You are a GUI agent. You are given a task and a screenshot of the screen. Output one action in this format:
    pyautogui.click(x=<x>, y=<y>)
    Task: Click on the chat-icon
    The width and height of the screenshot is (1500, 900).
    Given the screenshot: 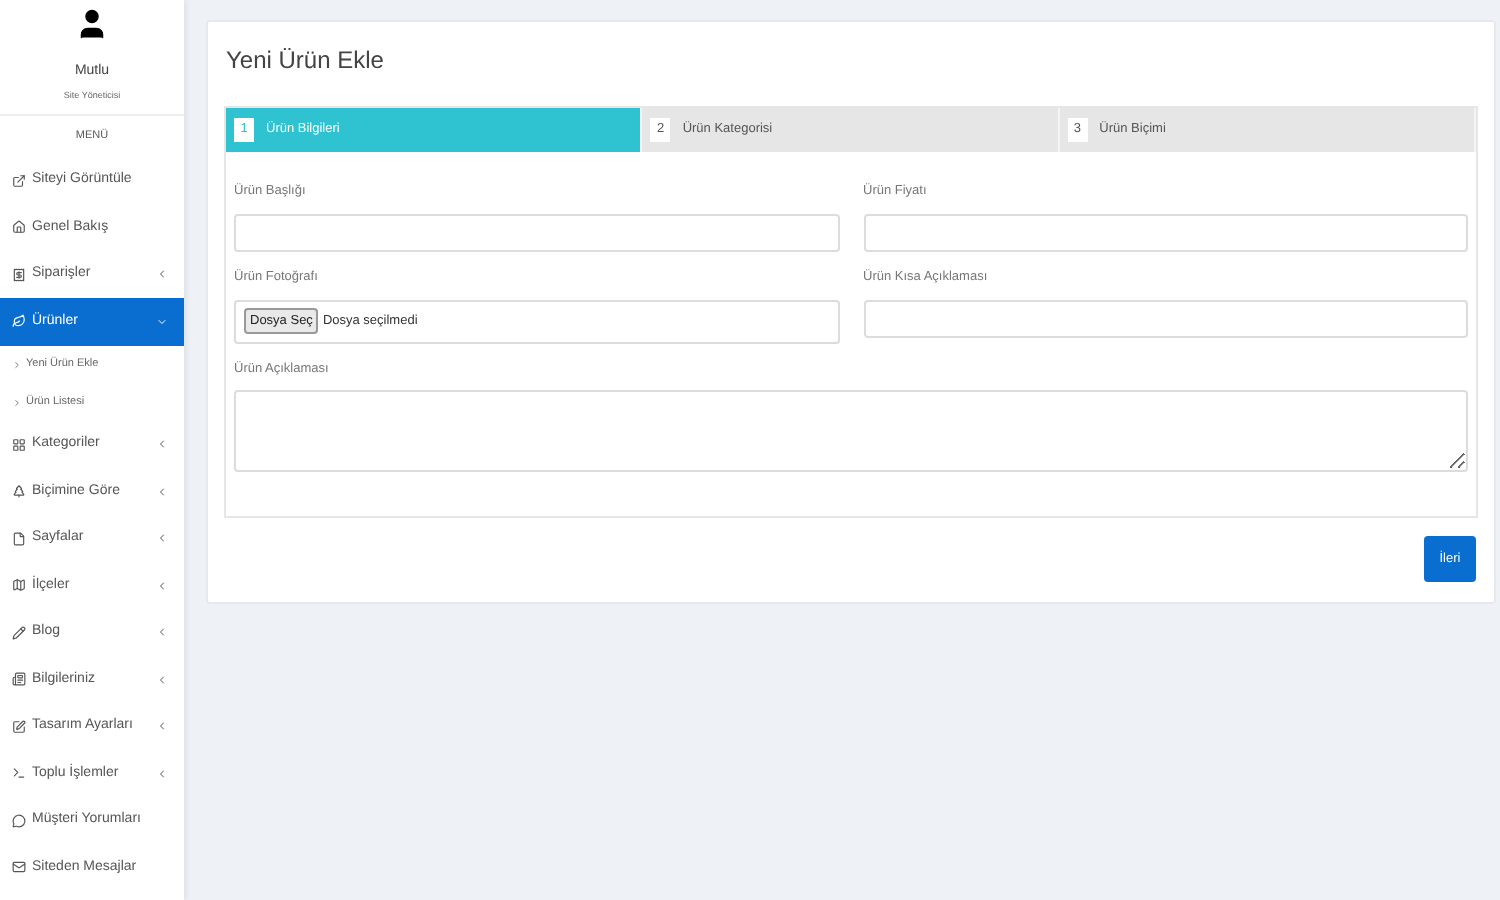 What is the action you would take?
    pyautogui.click(x=19, y=820)
    